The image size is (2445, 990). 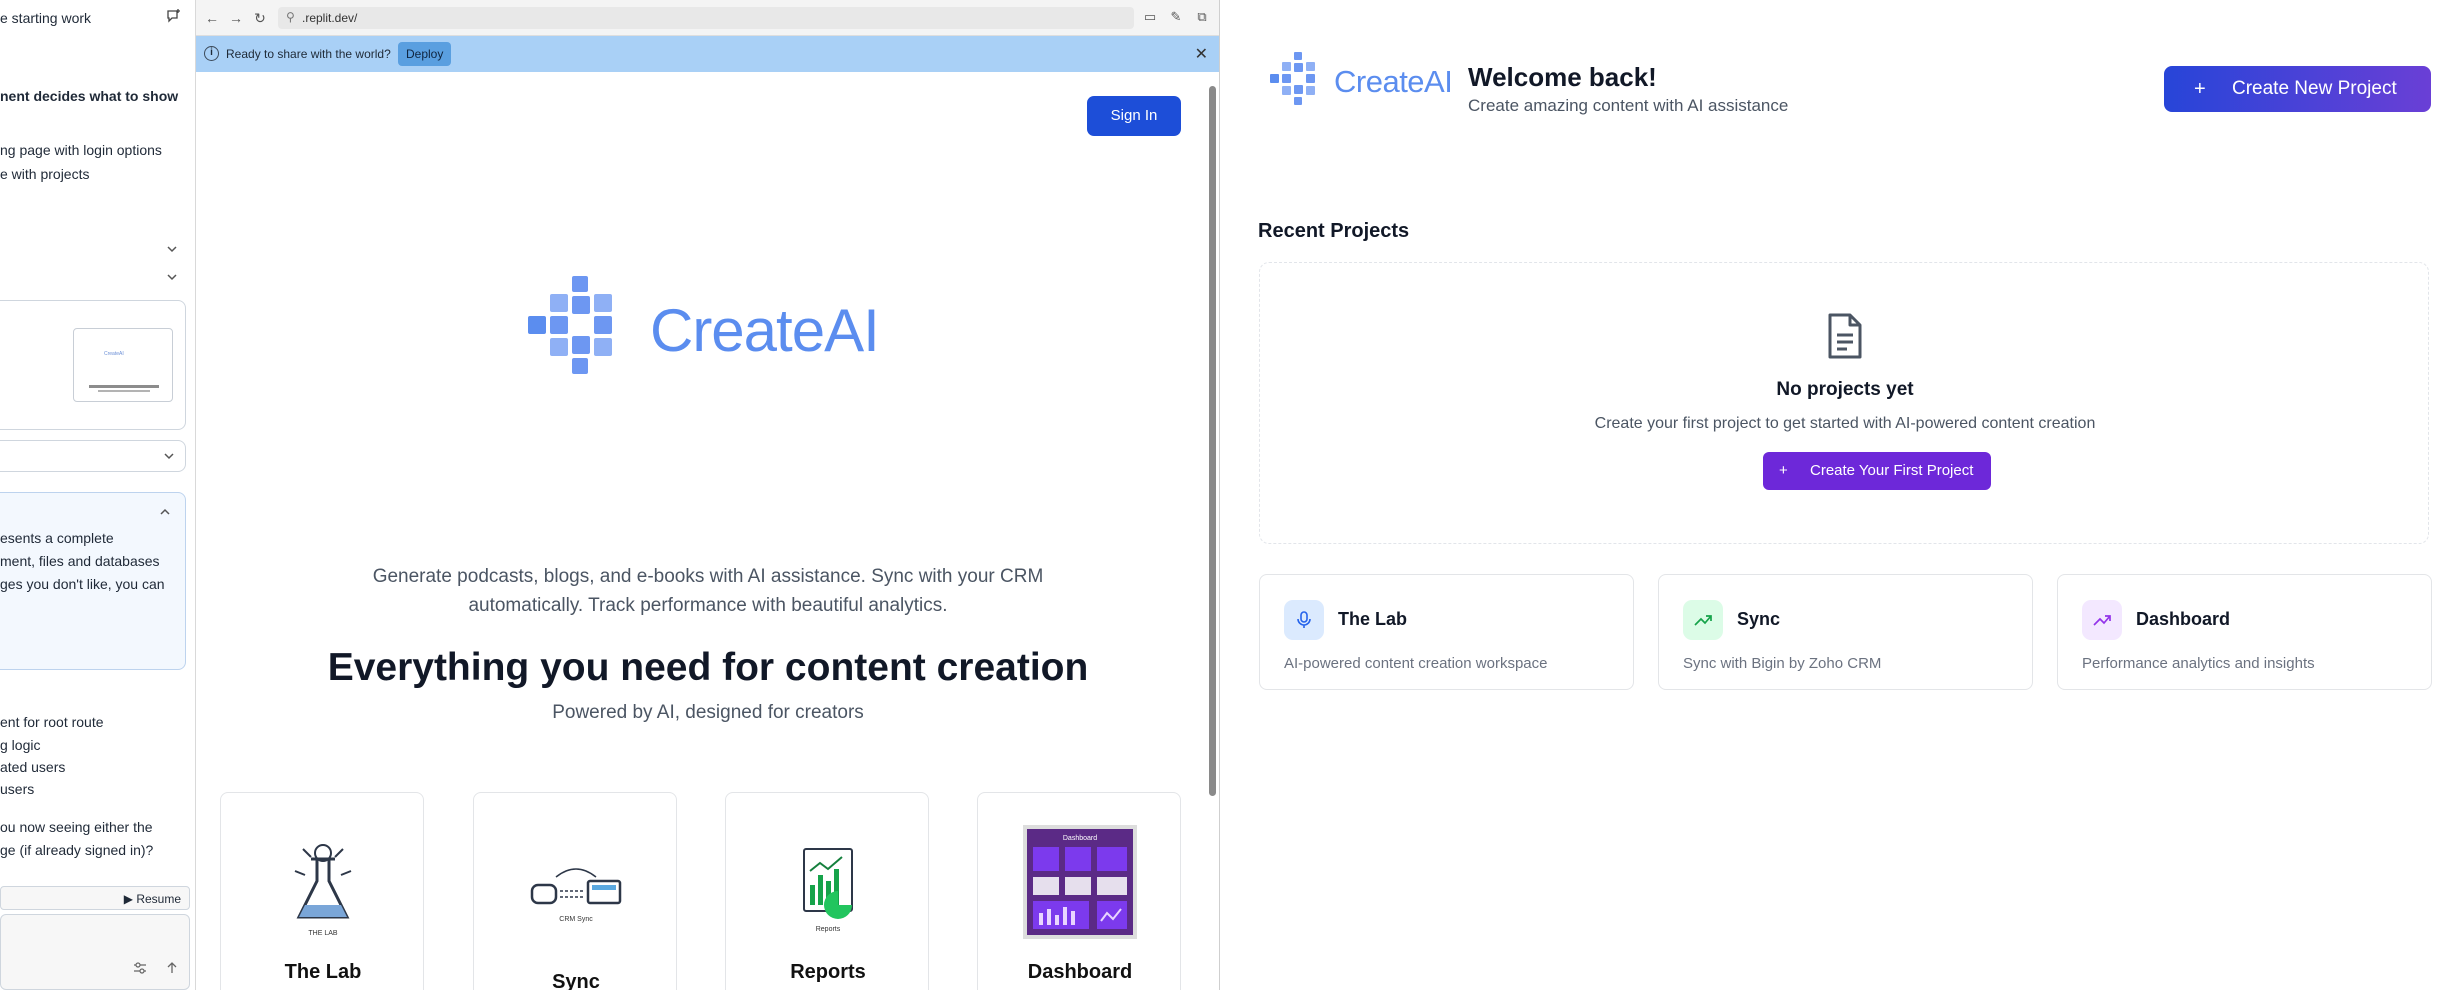 I want to click on reports-caption: Reports, so click(x=828, y=929).